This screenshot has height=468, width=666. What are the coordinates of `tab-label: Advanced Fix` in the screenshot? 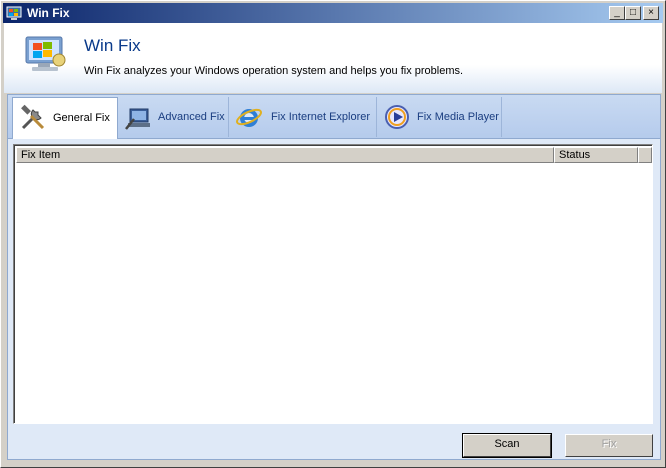 It's located at (191, 117).